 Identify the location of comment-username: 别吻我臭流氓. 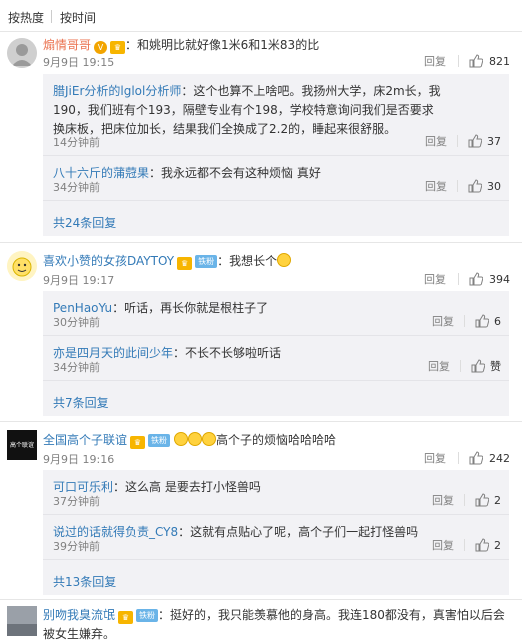
(79, 615).